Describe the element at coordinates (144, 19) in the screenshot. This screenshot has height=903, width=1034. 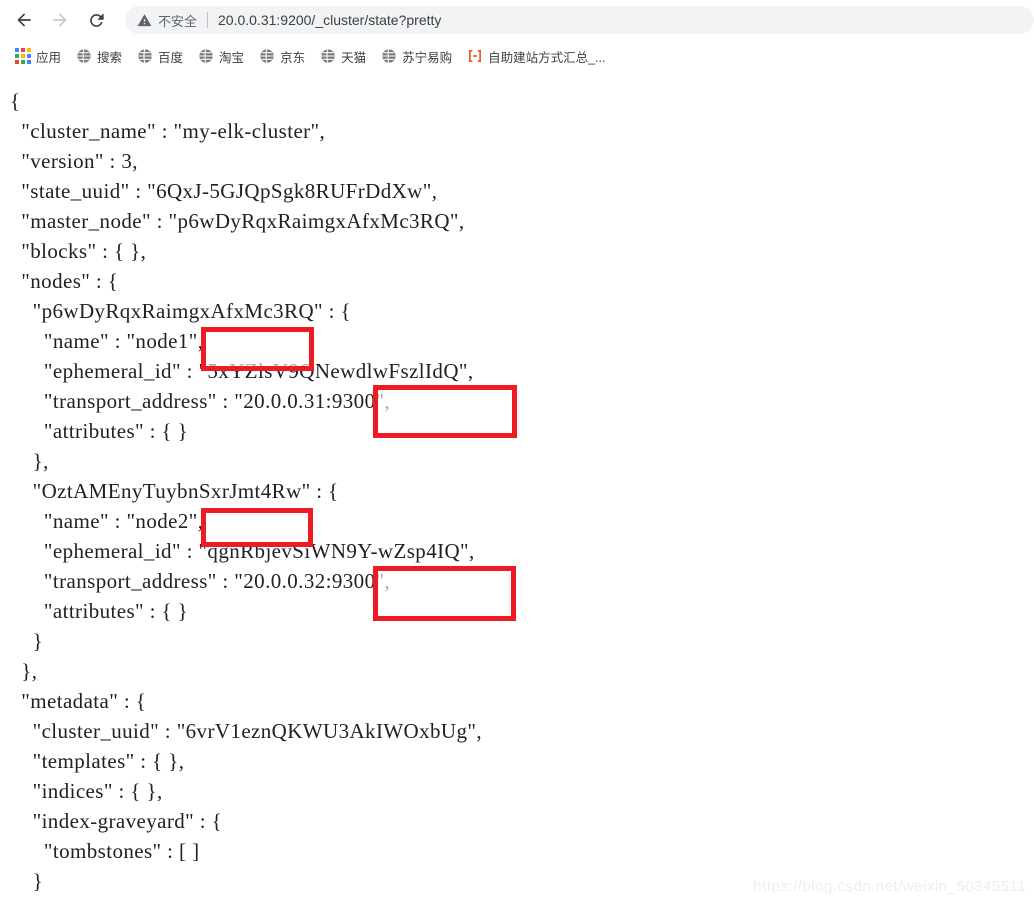
I see `warning-triangle-icon` at that location.